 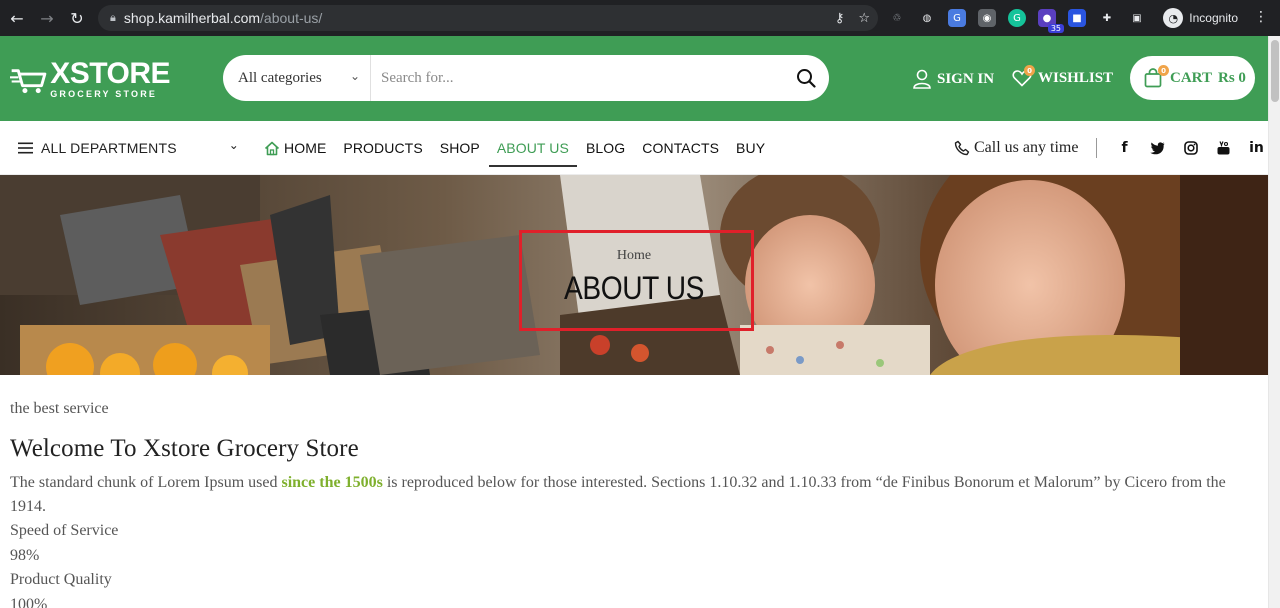 I want to click on wishlist-link: 0 WISHLIST, so click(x=1063, y=76).